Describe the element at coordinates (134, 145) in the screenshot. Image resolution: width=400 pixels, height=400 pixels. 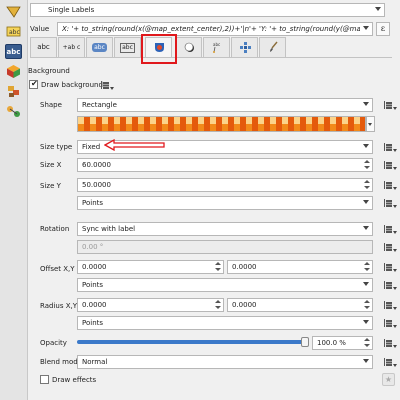
I see `red-arrow-annotation` at that location.